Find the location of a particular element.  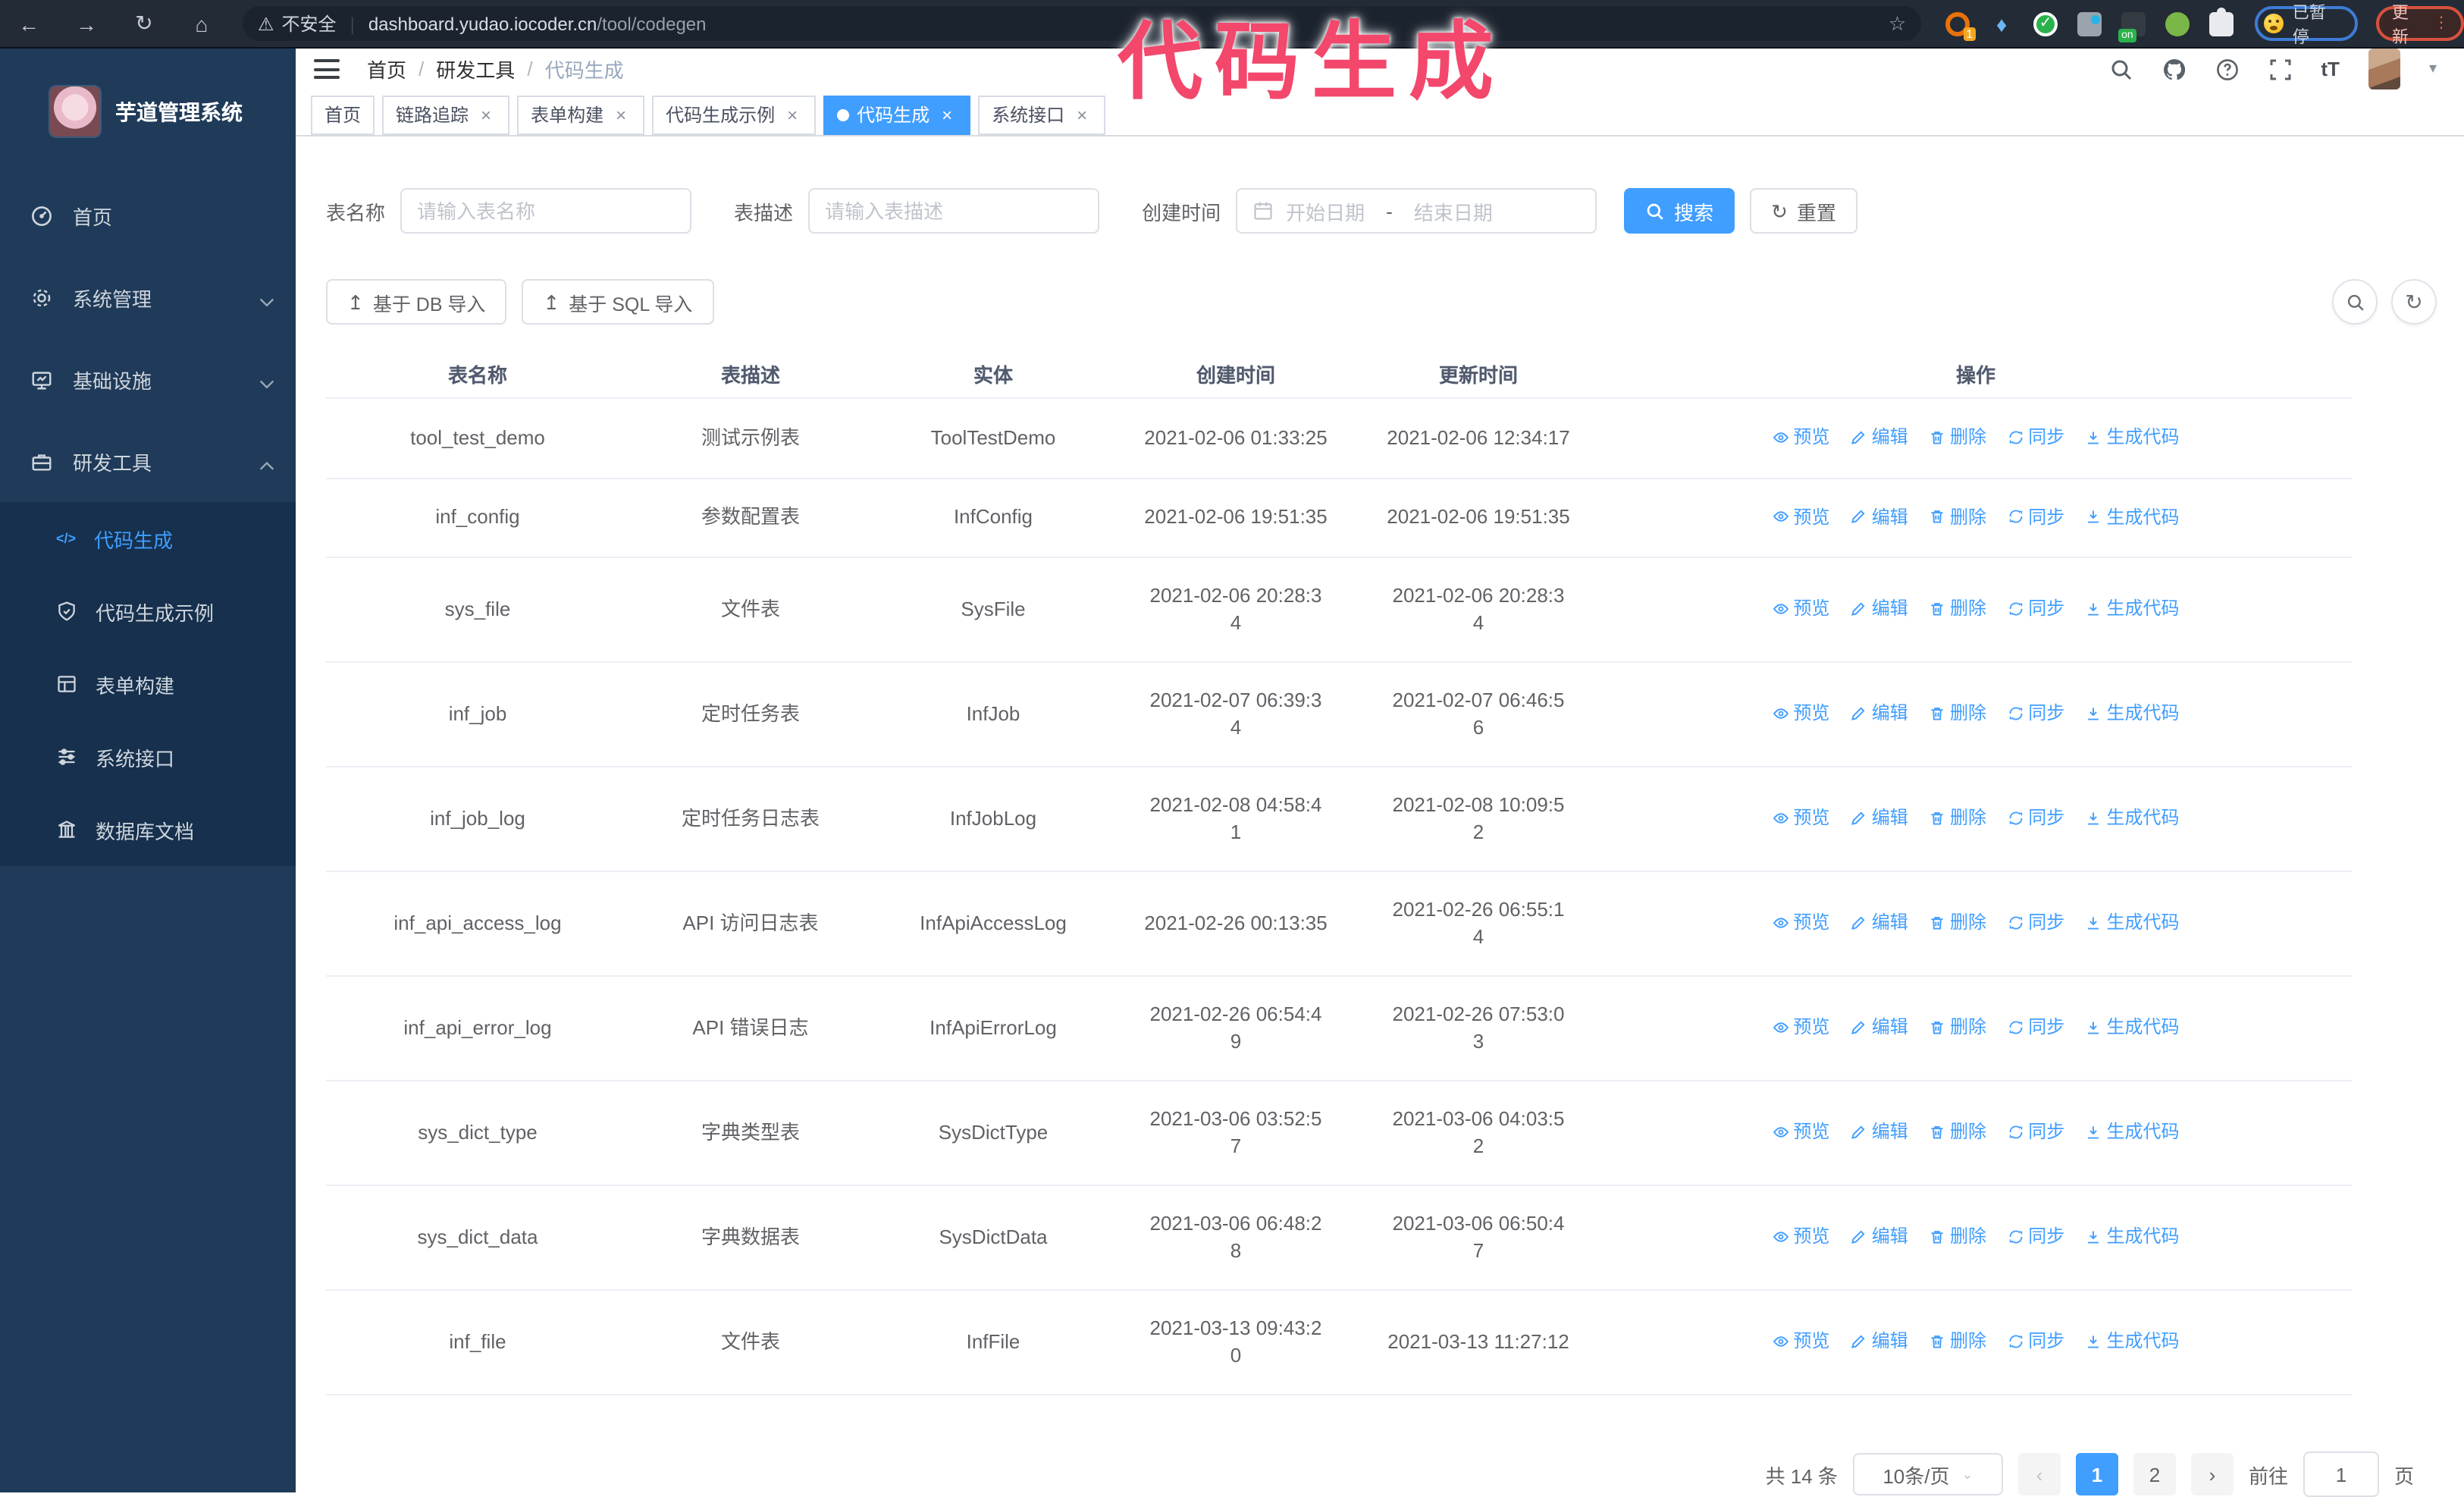

breadcrumb-devtools: 研发工具 is located at coordinates (475, 69).